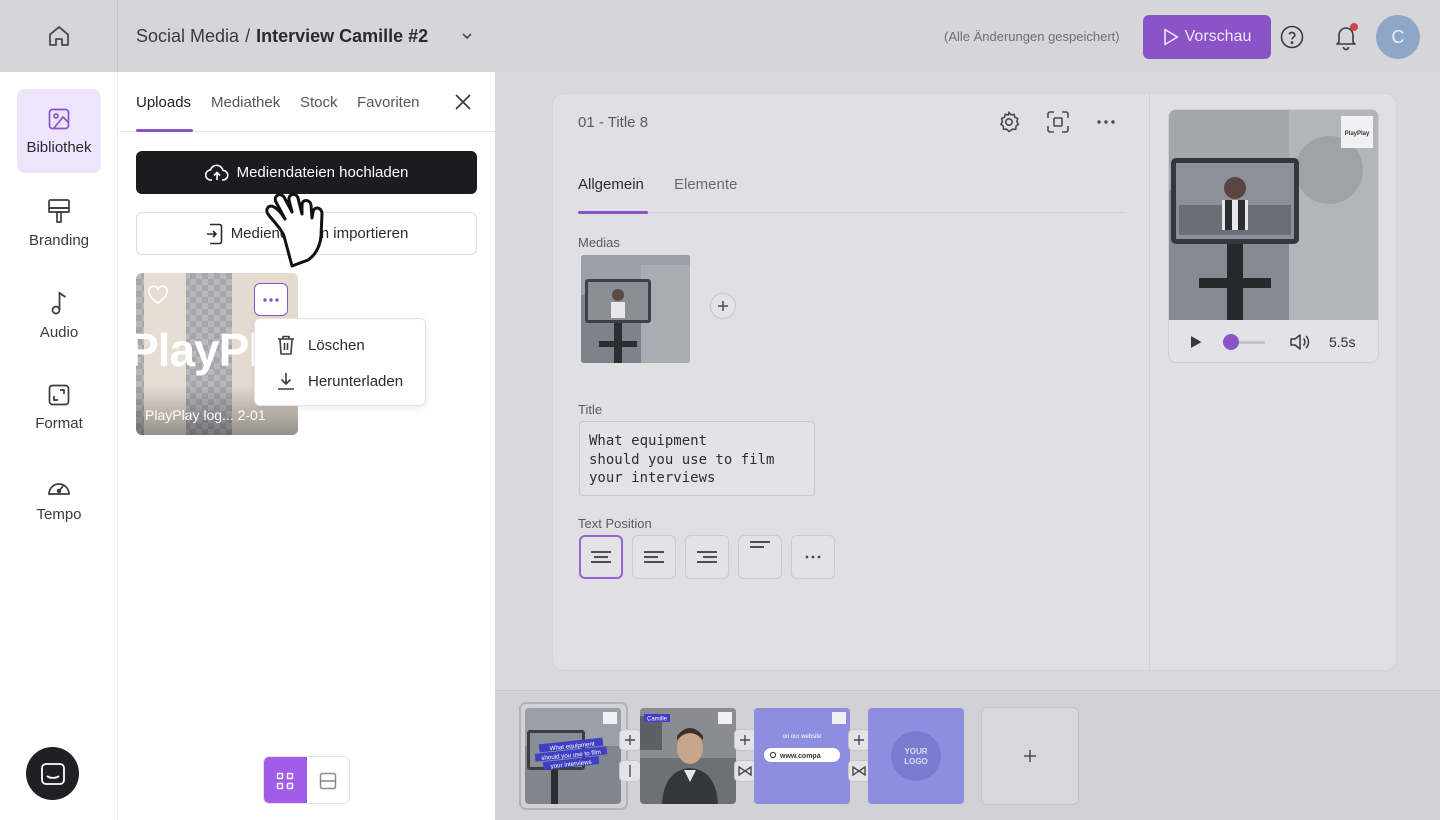 This screenshot has height=820, width=1440. I want to click on transition-icon, so click(859, 771).